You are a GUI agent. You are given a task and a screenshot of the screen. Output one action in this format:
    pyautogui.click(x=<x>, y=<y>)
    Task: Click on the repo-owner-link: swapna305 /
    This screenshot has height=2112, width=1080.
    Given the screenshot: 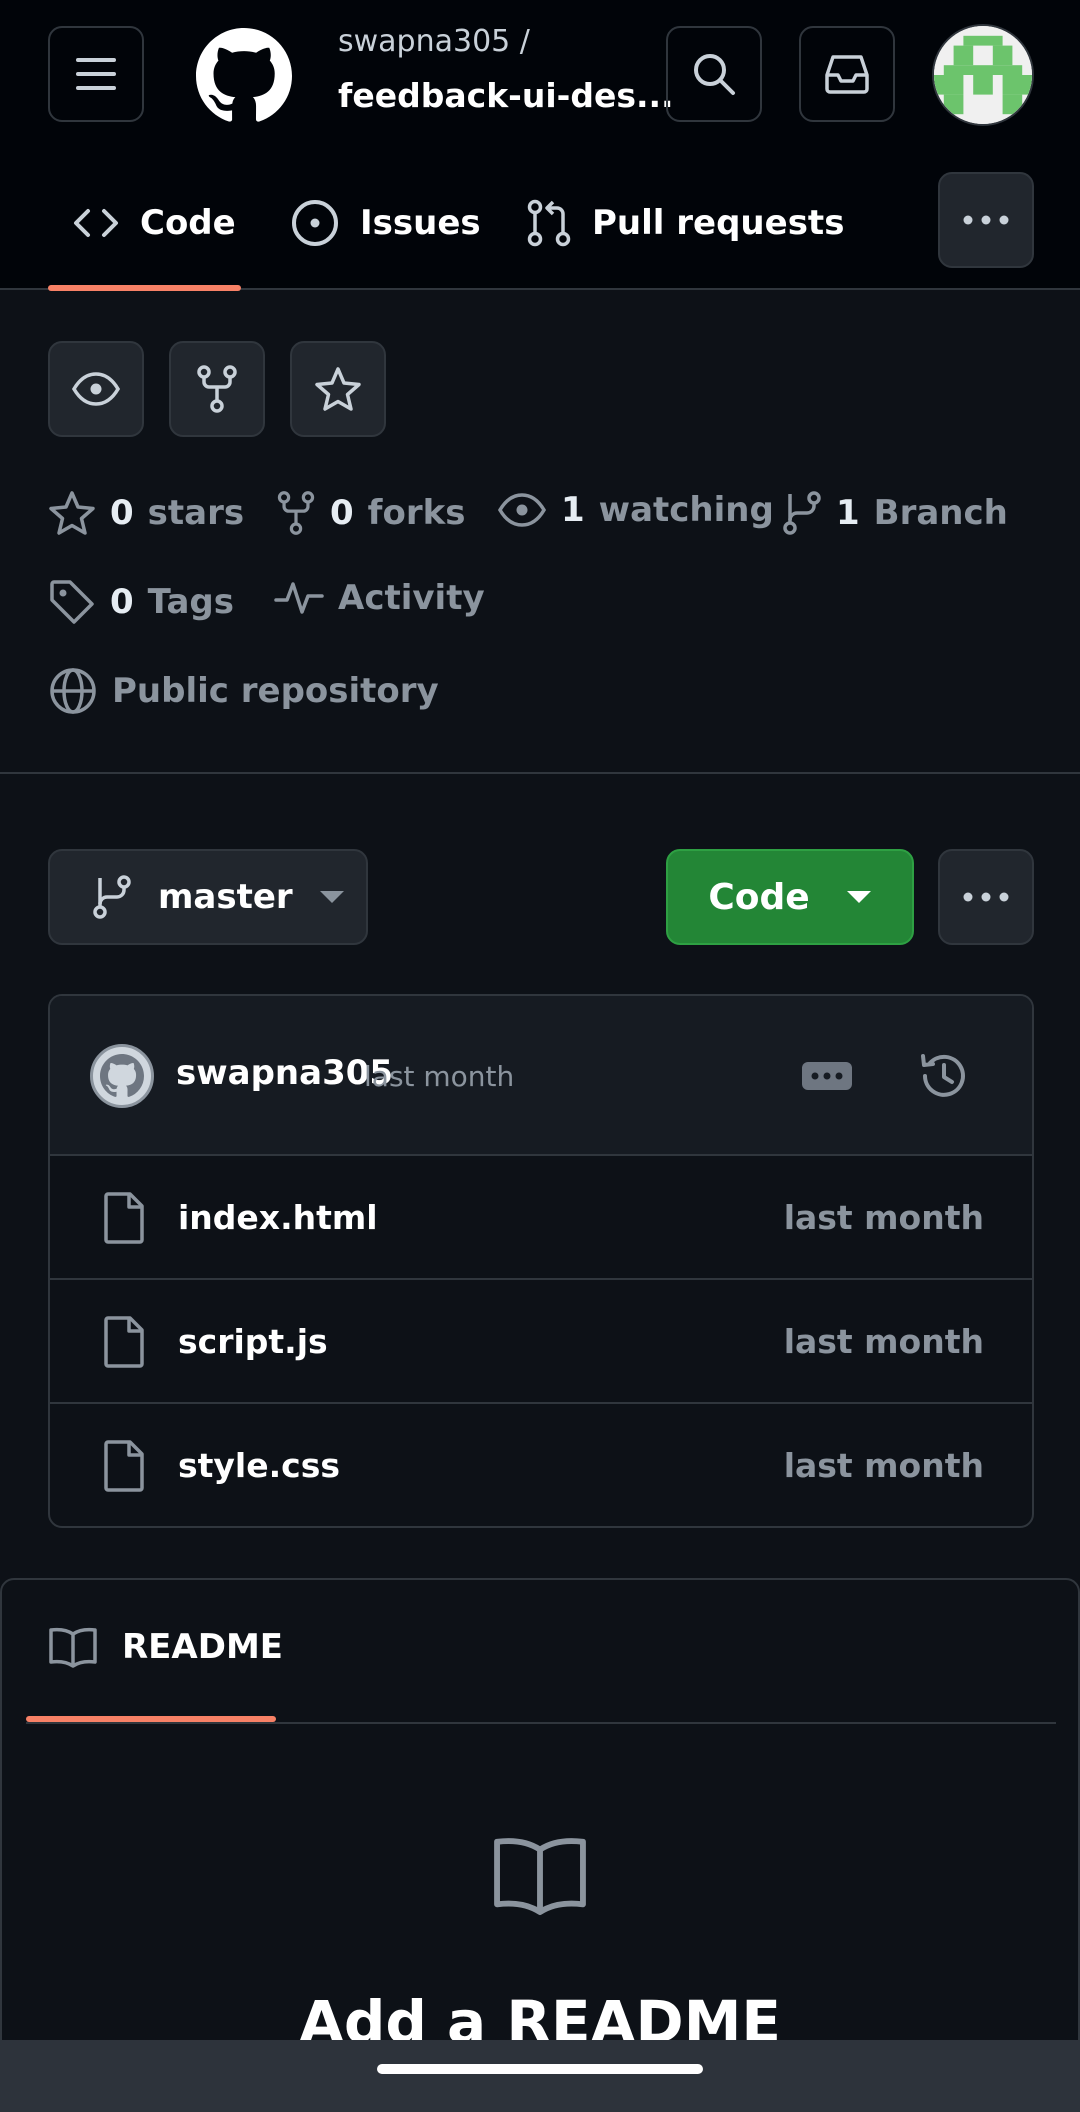 What is the action you would take?
    pyautogui.click(x=434, y=41)
    